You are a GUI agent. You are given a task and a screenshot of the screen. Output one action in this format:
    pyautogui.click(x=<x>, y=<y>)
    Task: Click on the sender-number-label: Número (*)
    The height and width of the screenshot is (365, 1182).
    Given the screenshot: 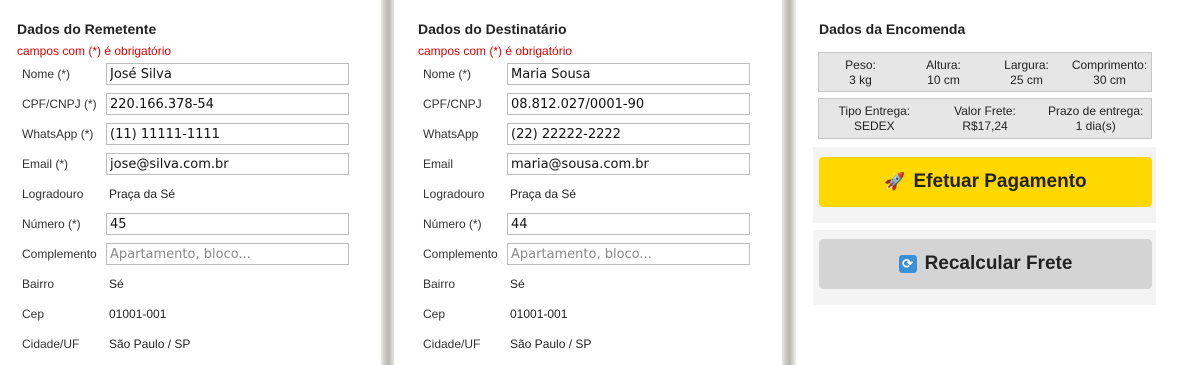 What is the action you would take?
    pyautogui.click(x=51, y=224)
    